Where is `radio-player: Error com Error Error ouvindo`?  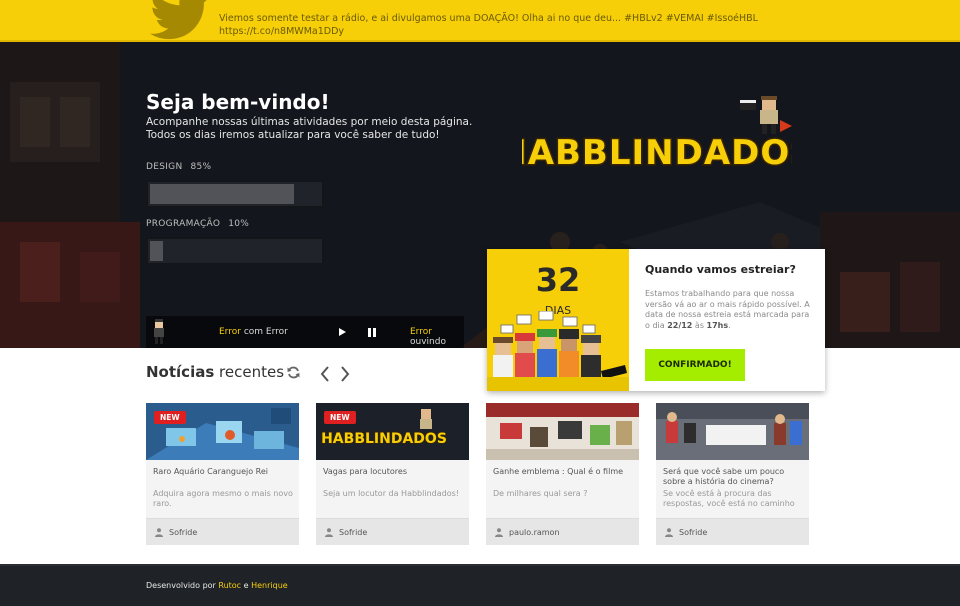
radio-player: Error com Error Error ouvindo is located at coordinates (305, 332).